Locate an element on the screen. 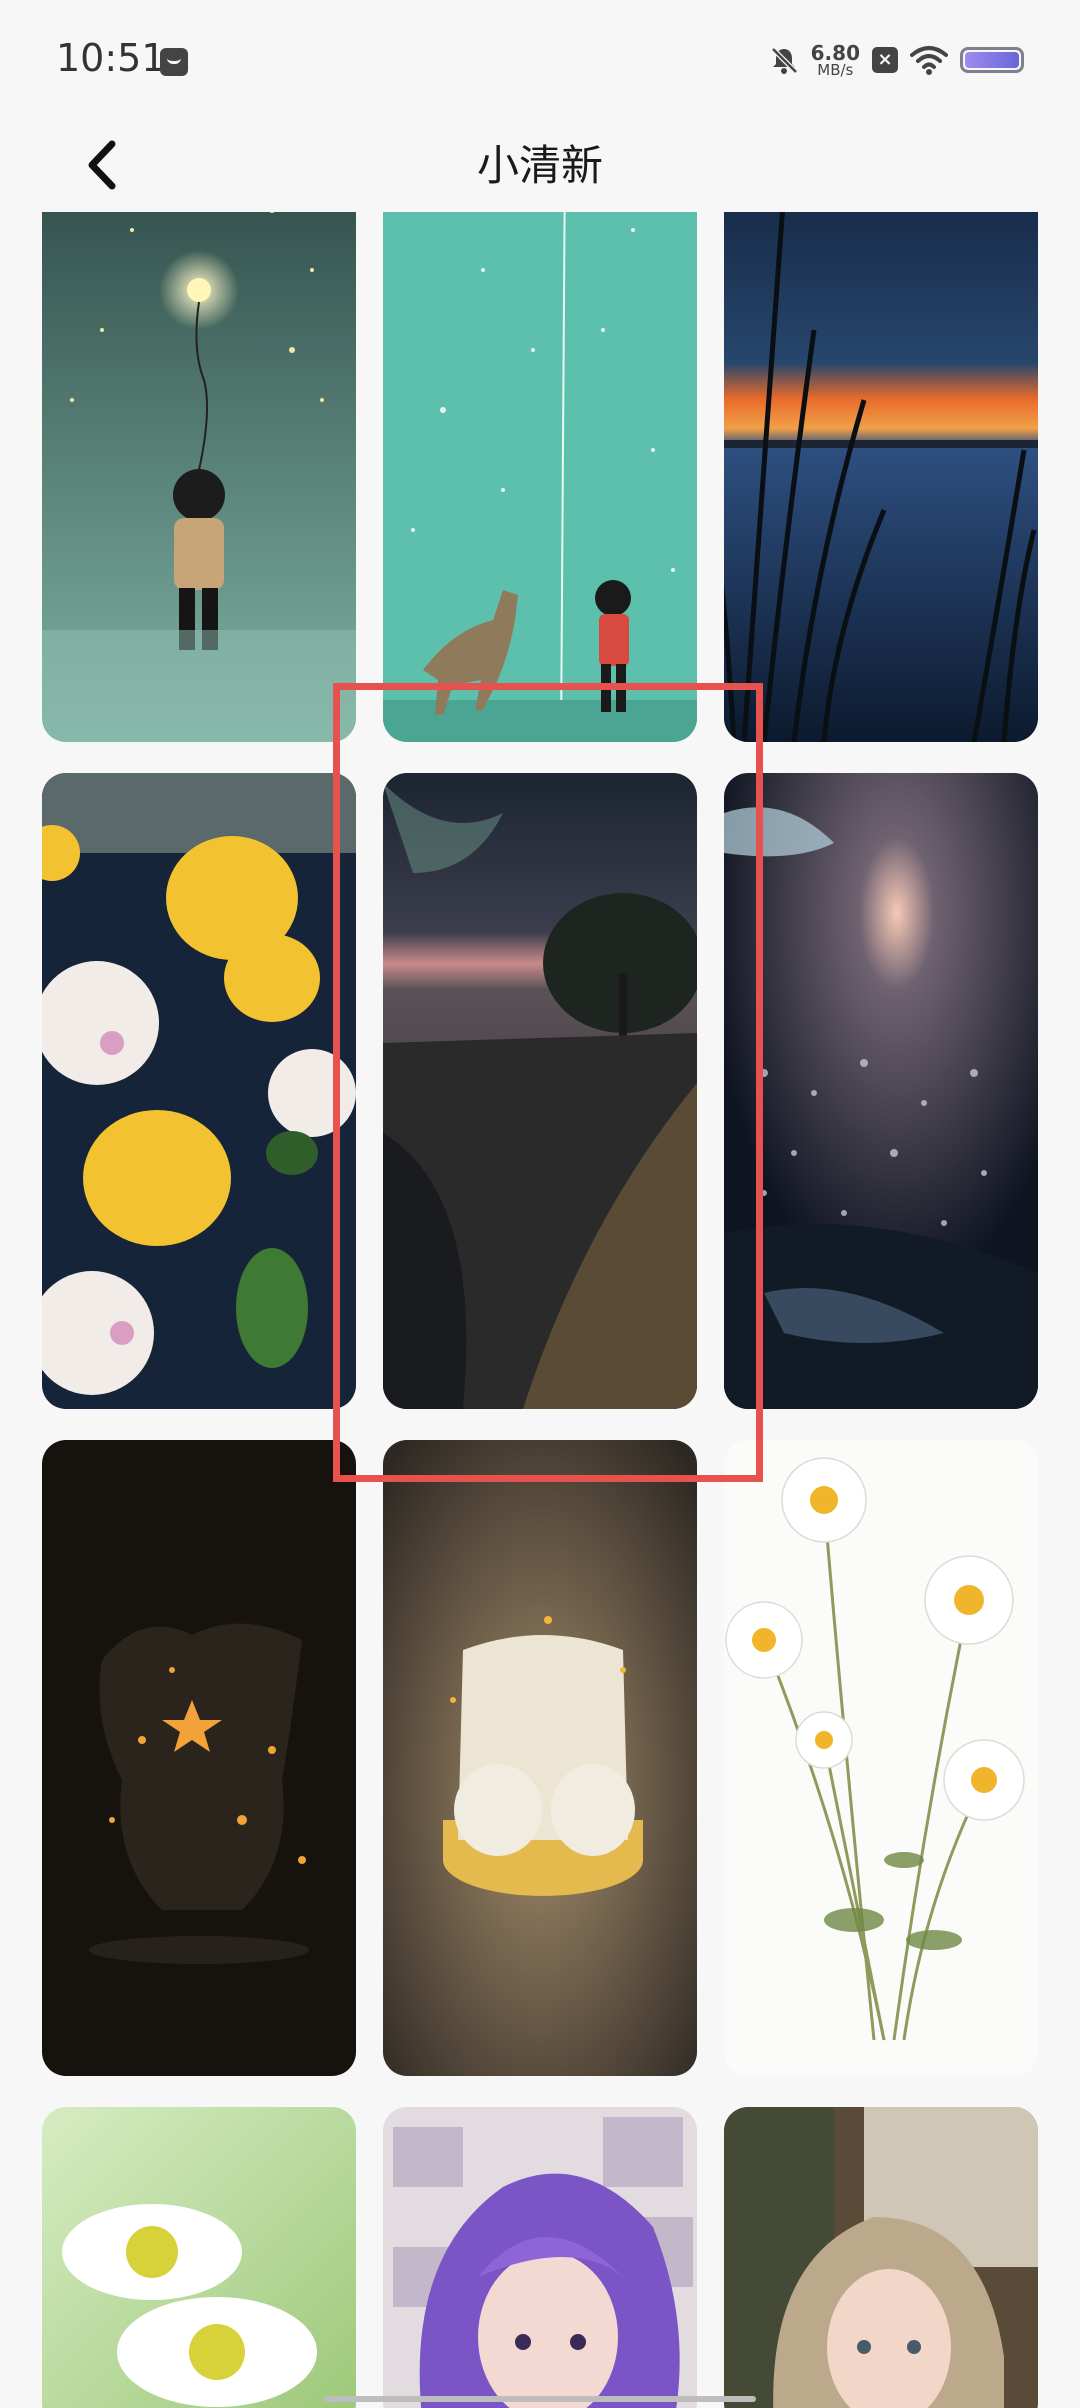 The width and height of the screenshot is (1080, 2408). wallpaper-dog-child-stars is located at coordinates (540, 446).